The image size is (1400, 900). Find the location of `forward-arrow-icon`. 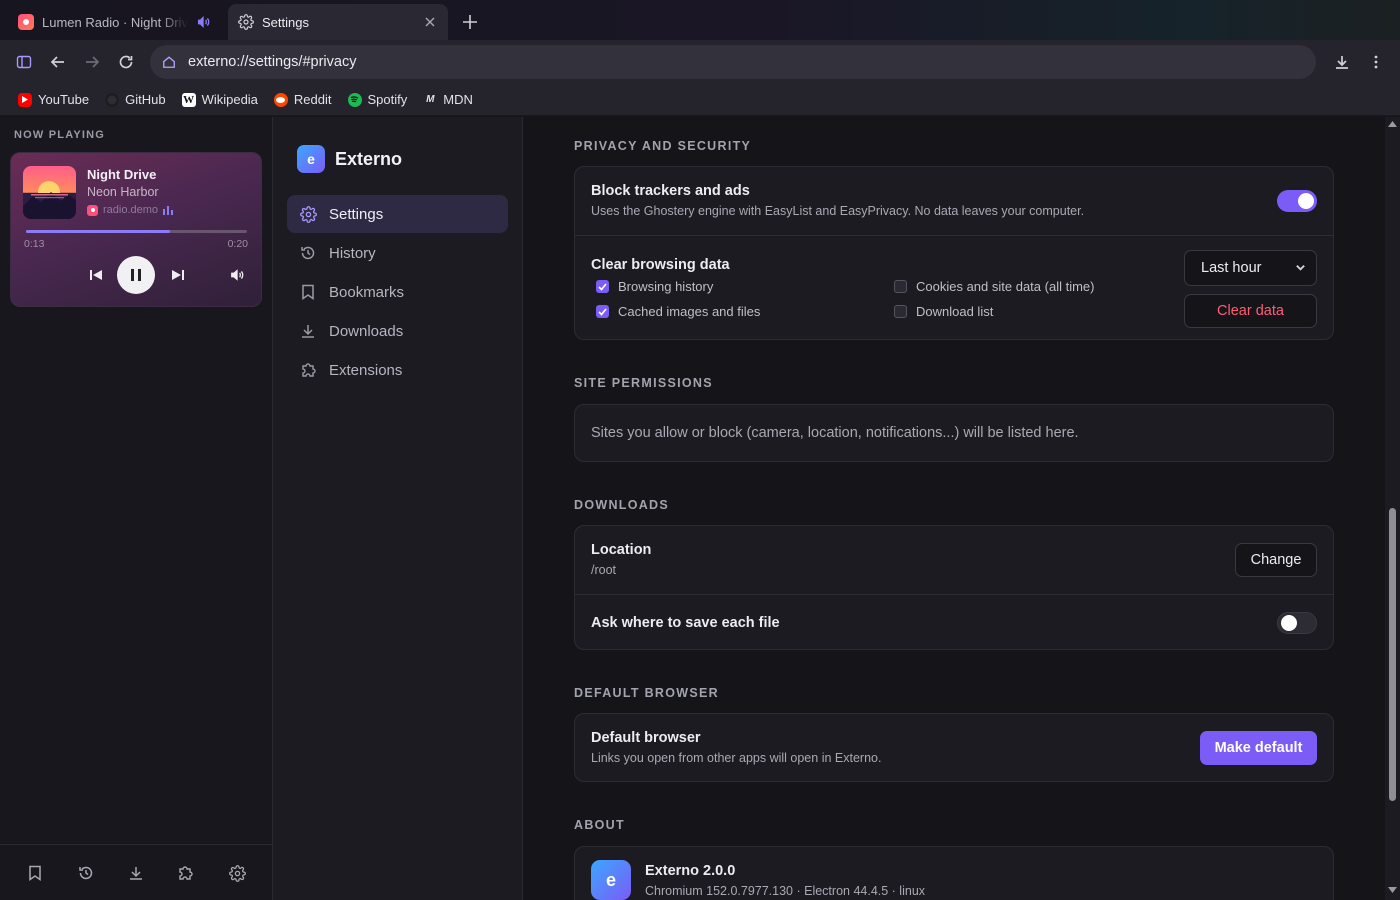

forward-arrow-icon is located at coordinates (92, 62).